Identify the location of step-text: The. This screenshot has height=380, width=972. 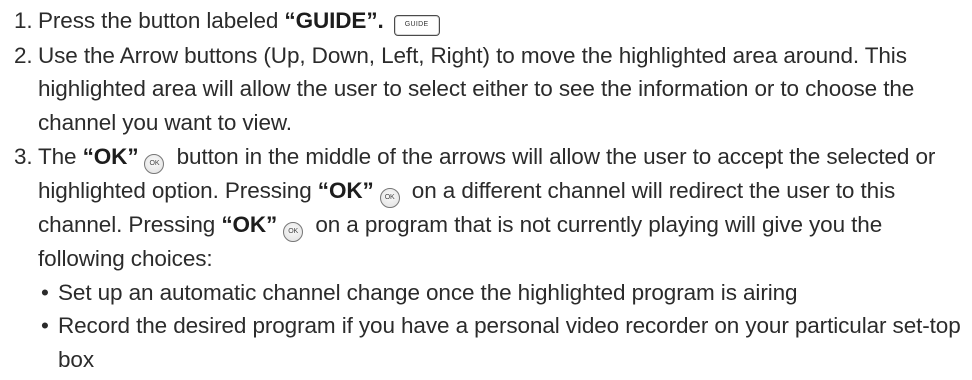
(60, 156).